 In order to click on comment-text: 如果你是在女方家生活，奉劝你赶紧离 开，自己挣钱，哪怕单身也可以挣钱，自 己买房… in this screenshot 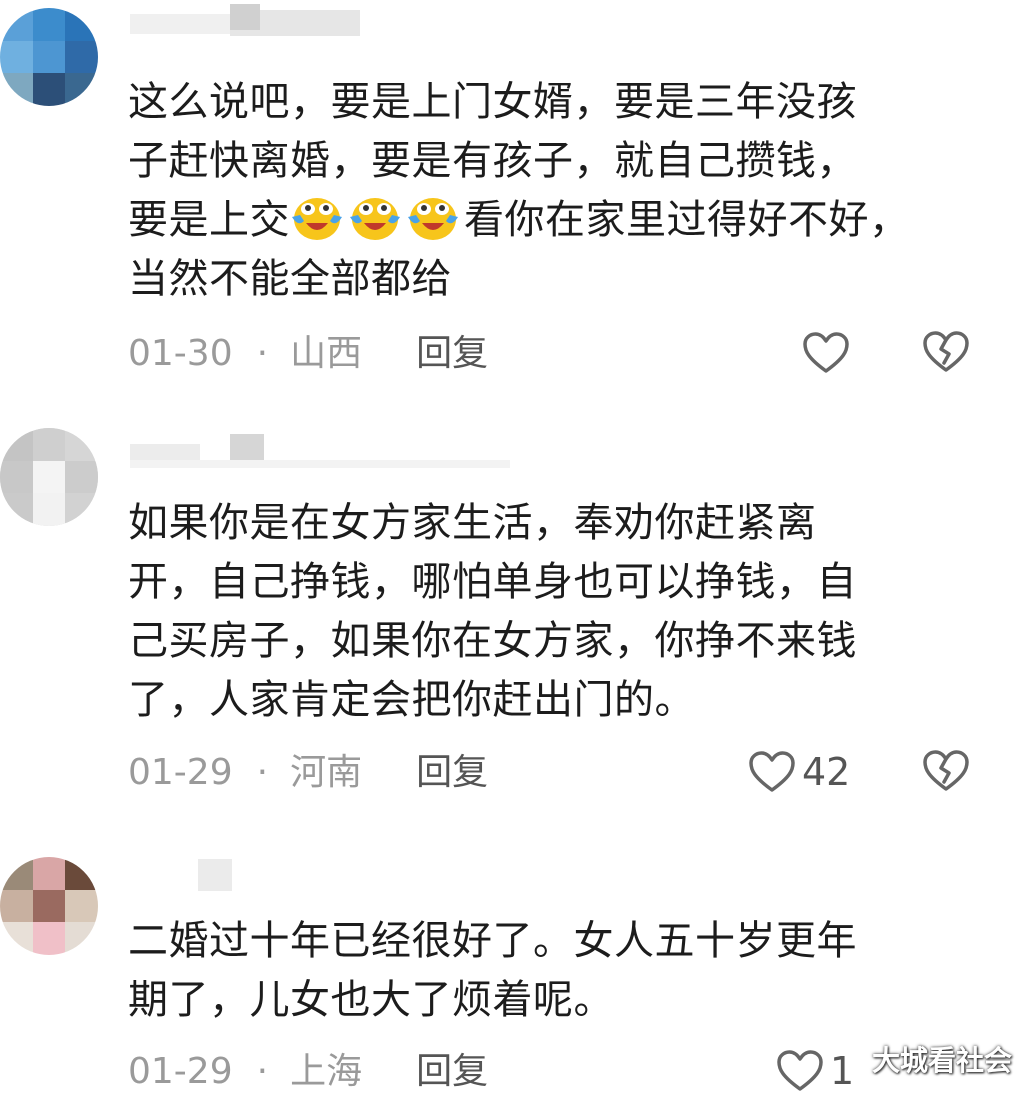, I will do `click(492, 611)`.